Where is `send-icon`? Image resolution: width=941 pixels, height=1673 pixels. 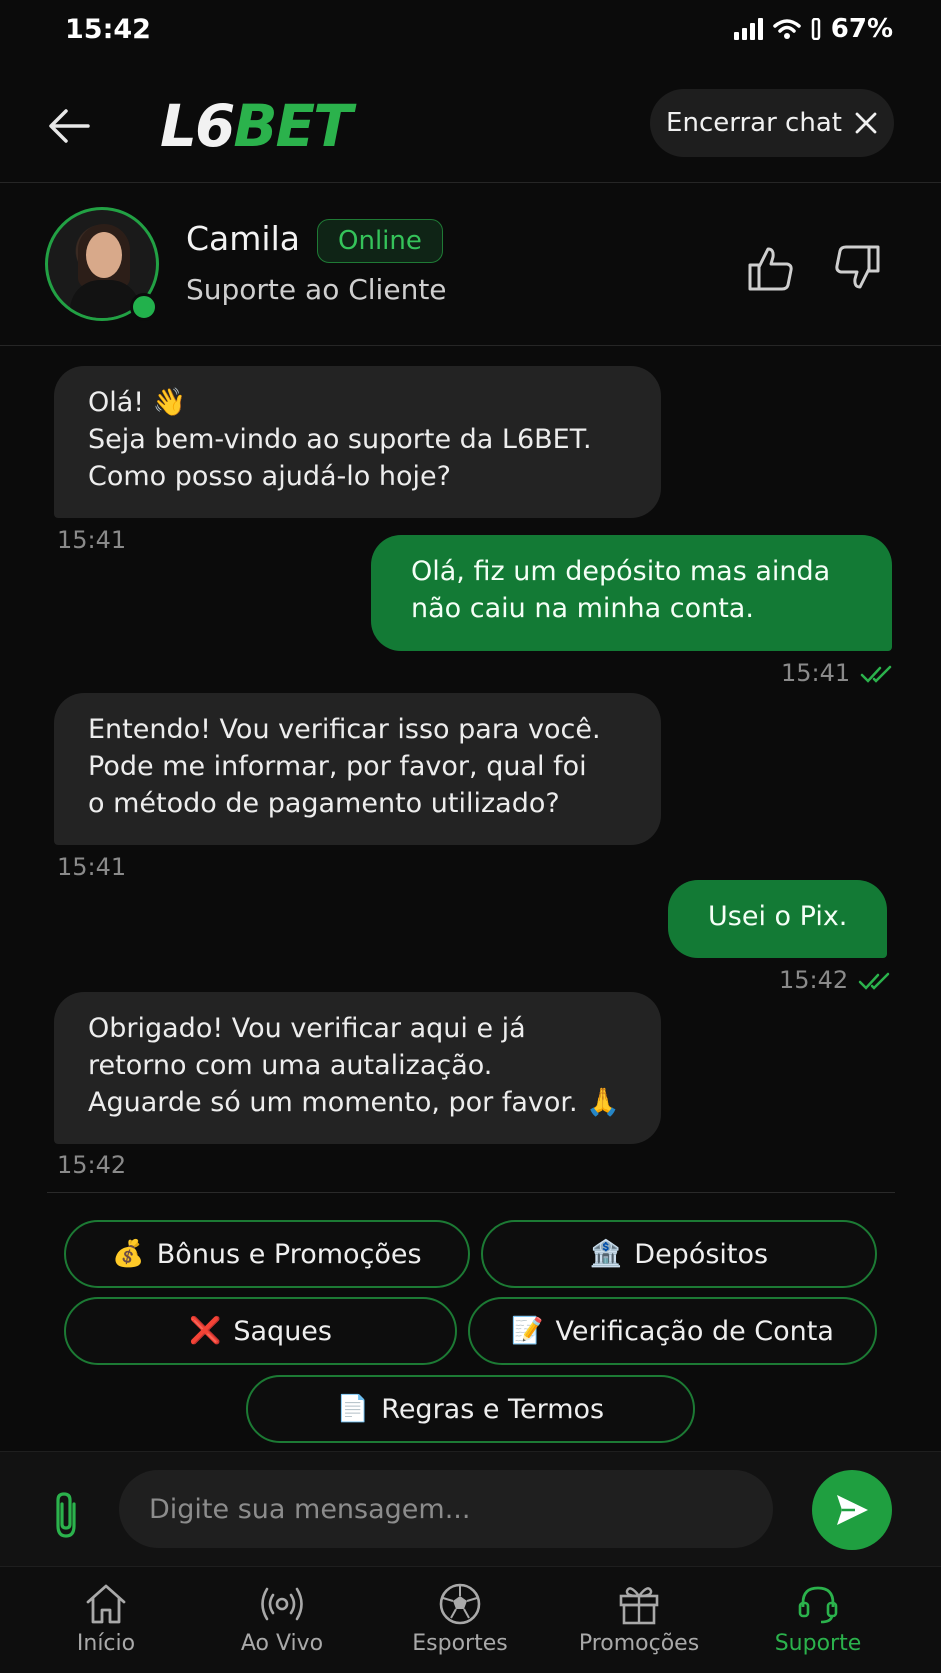 send-icon is located at coordinates (852, 1510).